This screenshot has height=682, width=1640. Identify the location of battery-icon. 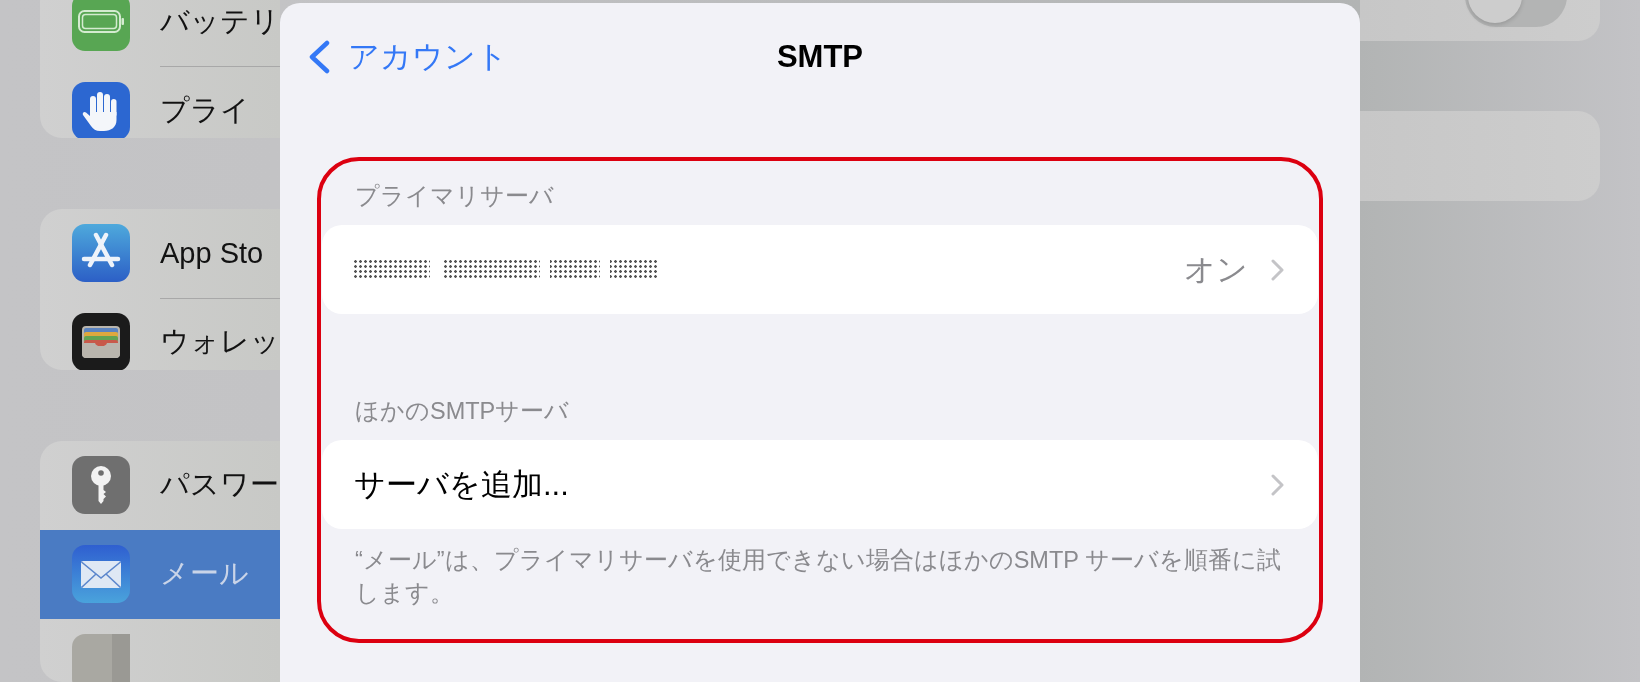
(101, 25).